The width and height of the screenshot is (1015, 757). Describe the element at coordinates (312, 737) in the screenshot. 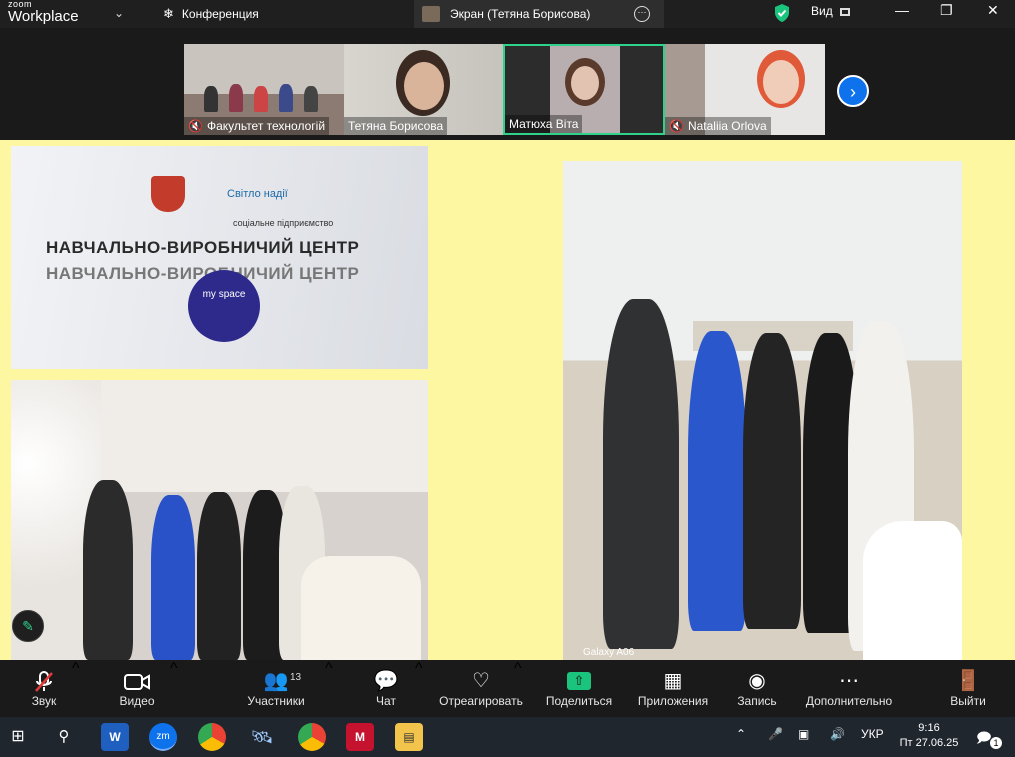

I see `chrome-profile-app-icon` at that location.